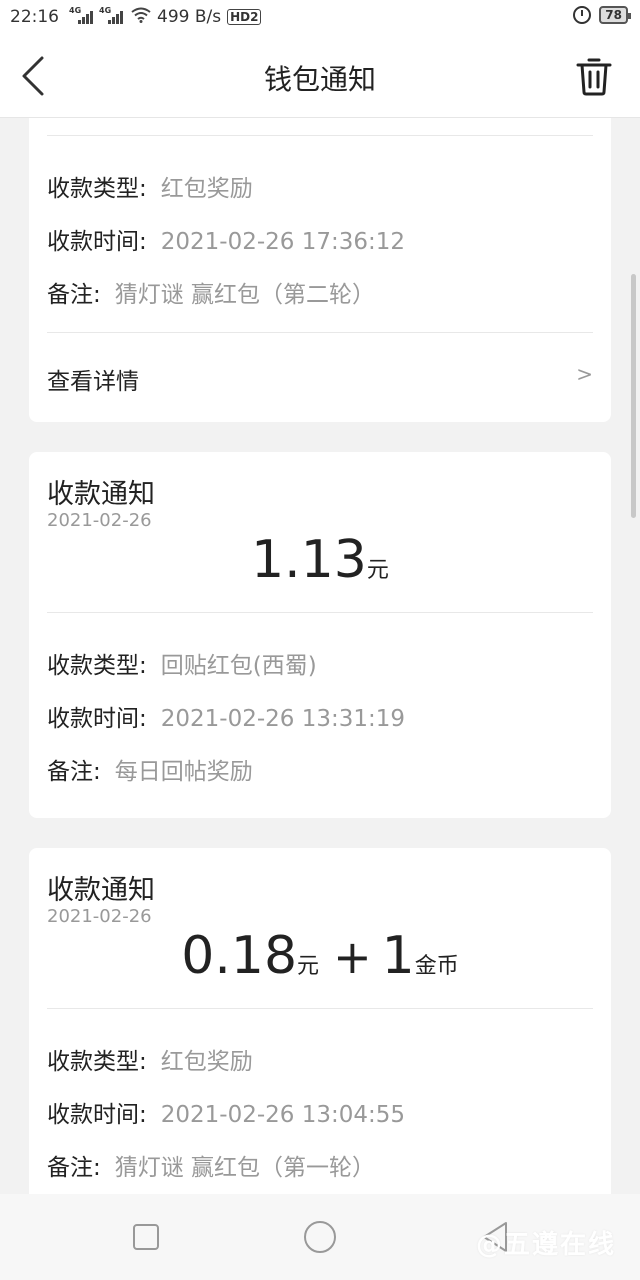 The width and height of the screenshot is (640, 1280). I want to click on status-time: 22:16, so click(34, 17).